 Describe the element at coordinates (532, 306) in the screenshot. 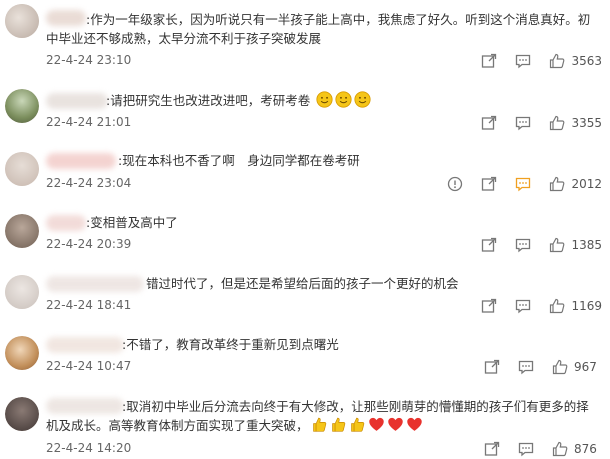

I see `comment-actions: 1169` at that location.